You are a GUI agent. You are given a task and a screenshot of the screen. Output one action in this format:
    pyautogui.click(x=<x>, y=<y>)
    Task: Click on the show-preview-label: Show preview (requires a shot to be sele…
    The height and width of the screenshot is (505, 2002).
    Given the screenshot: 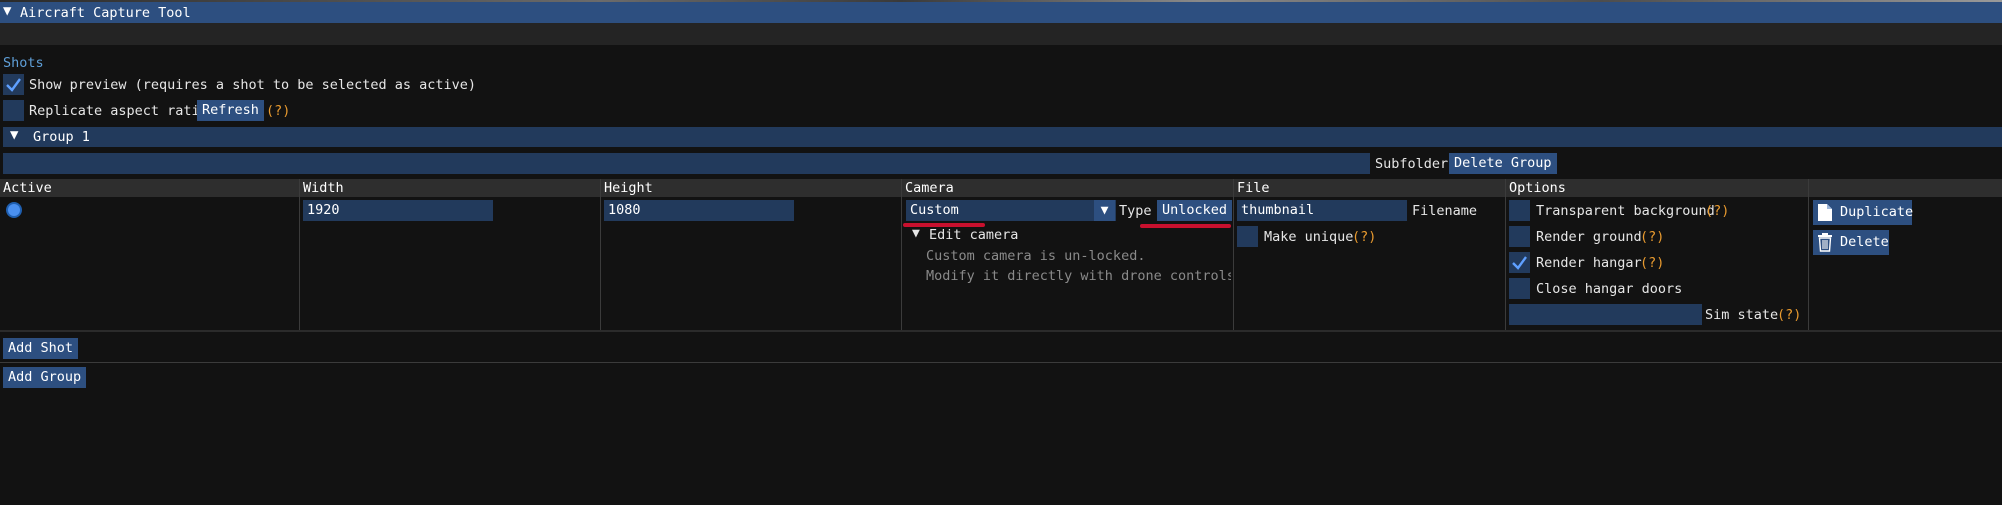 What is the action you would take?
    pyautogui.click(x=253, y=85)
    